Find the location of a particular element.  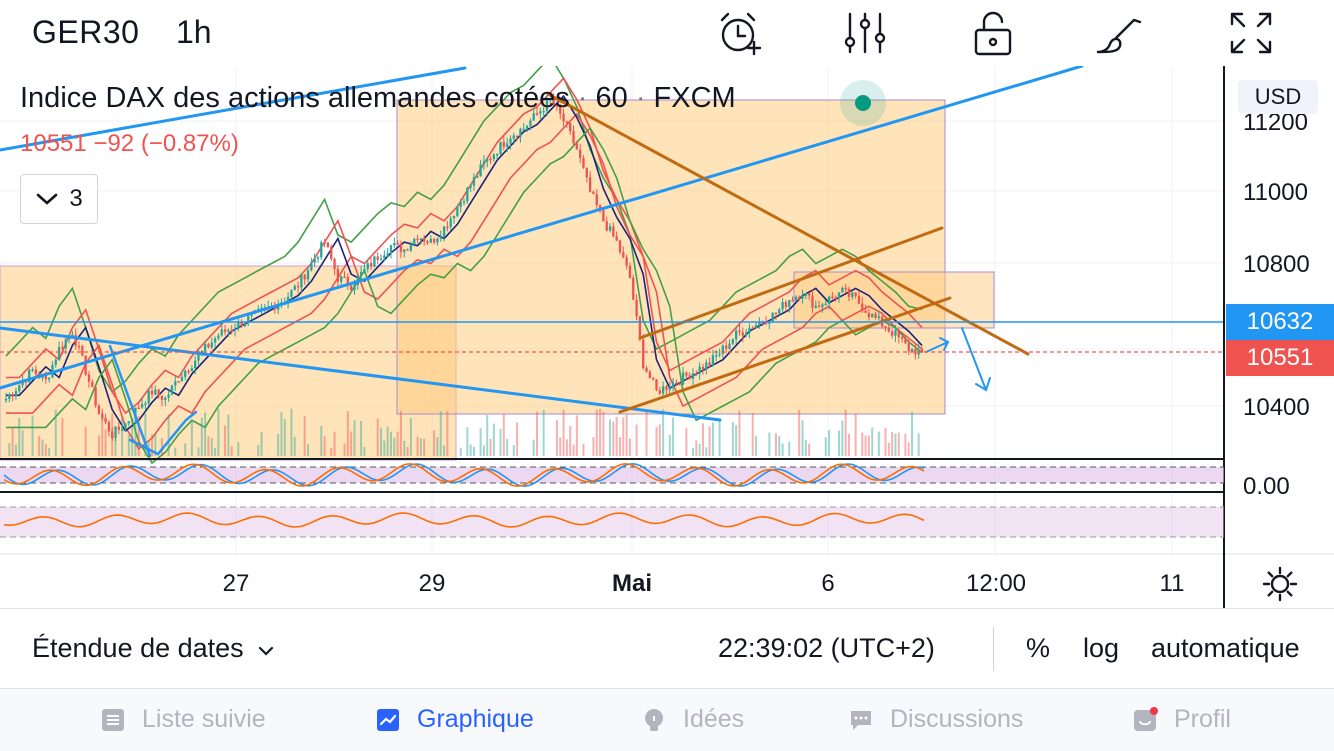

price-tick: 10400 is located at coordinates (1276, 407).